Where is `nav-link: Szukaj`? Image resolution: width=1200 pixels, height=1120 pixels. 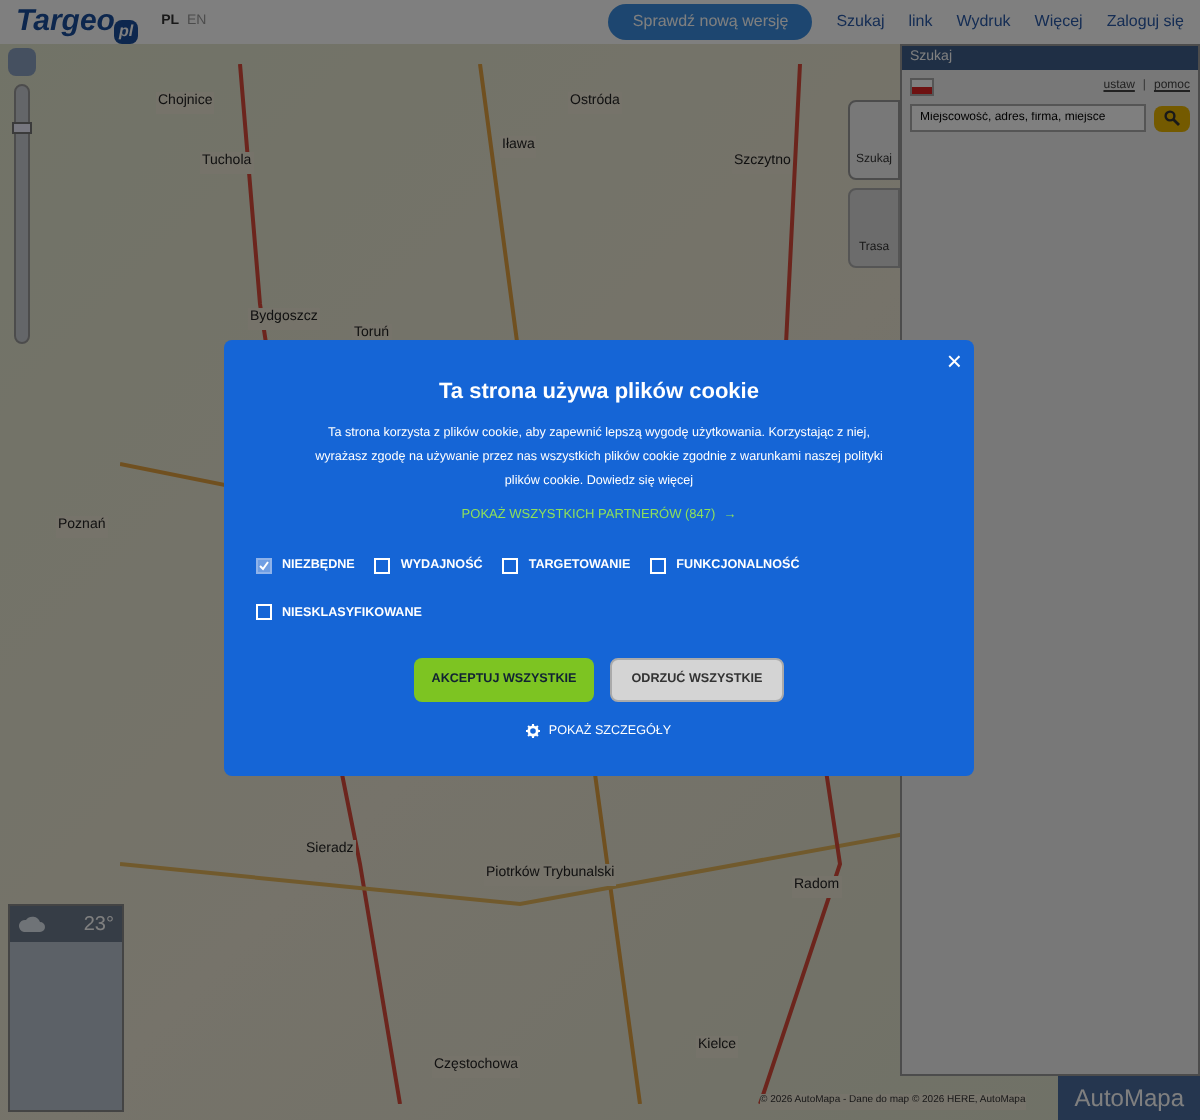
nav-link: Szukaj is located at coordinates (860, 22).